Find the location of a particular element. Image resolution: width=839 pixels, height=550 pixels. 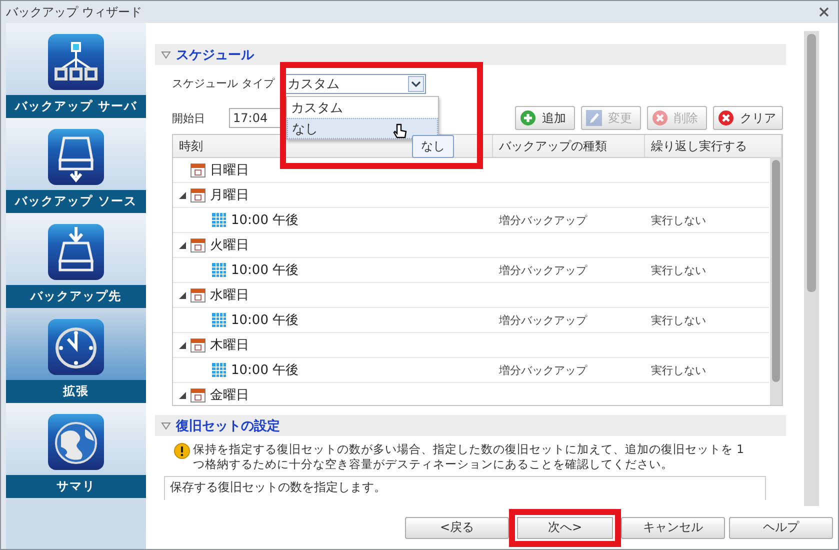

step-label: サマリ is located at coordinates (76, 486).